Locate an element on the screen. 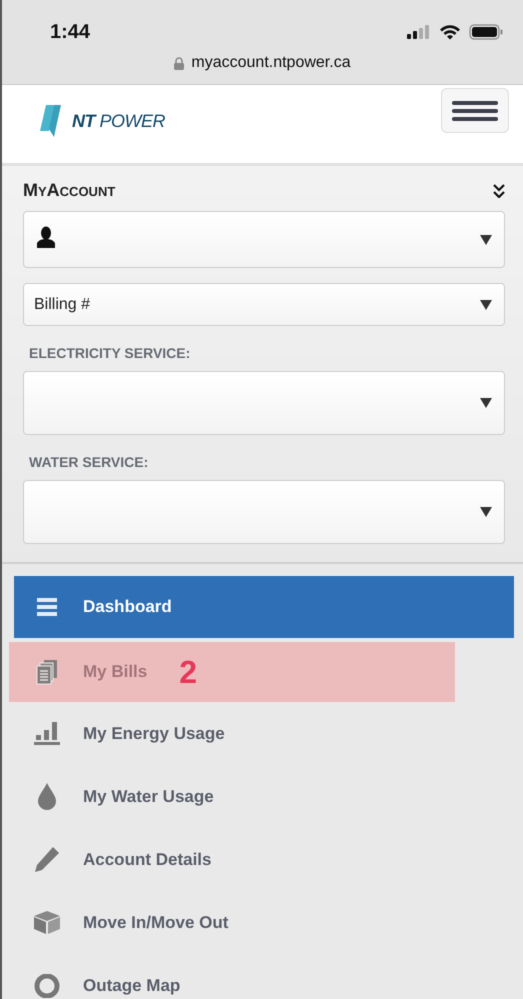  billing-select: Billing # is located at coordinates (264, 304).